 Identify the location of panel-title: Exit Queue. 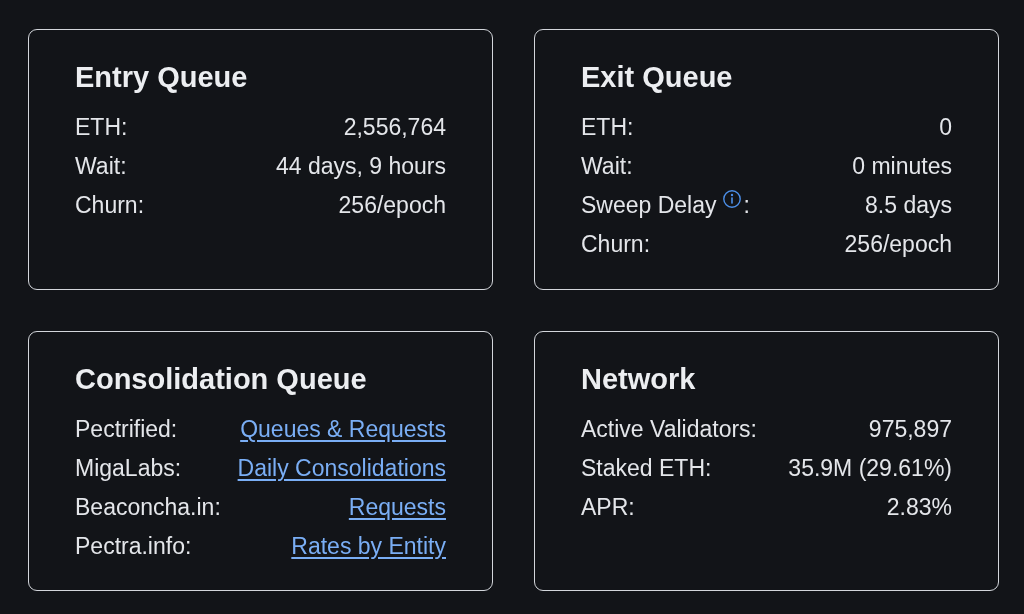
(657, 77).